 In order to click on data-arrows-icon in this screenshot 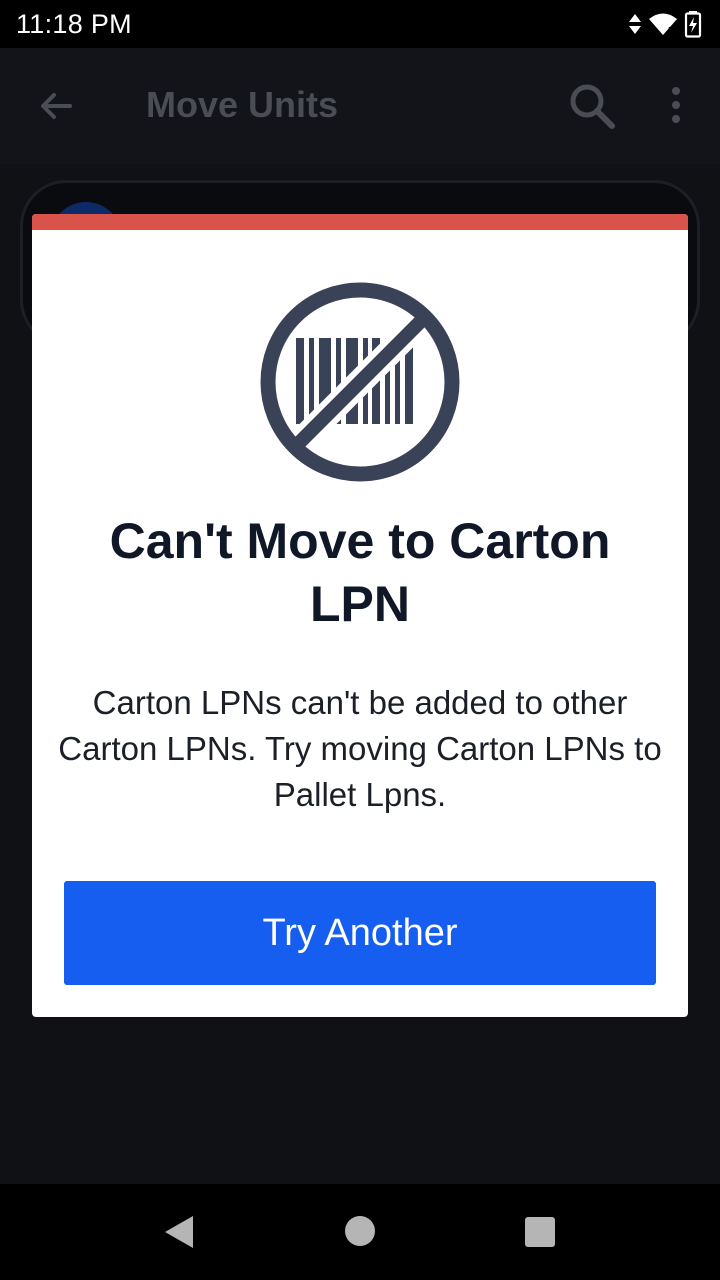, I will do `click(635, 24)`.